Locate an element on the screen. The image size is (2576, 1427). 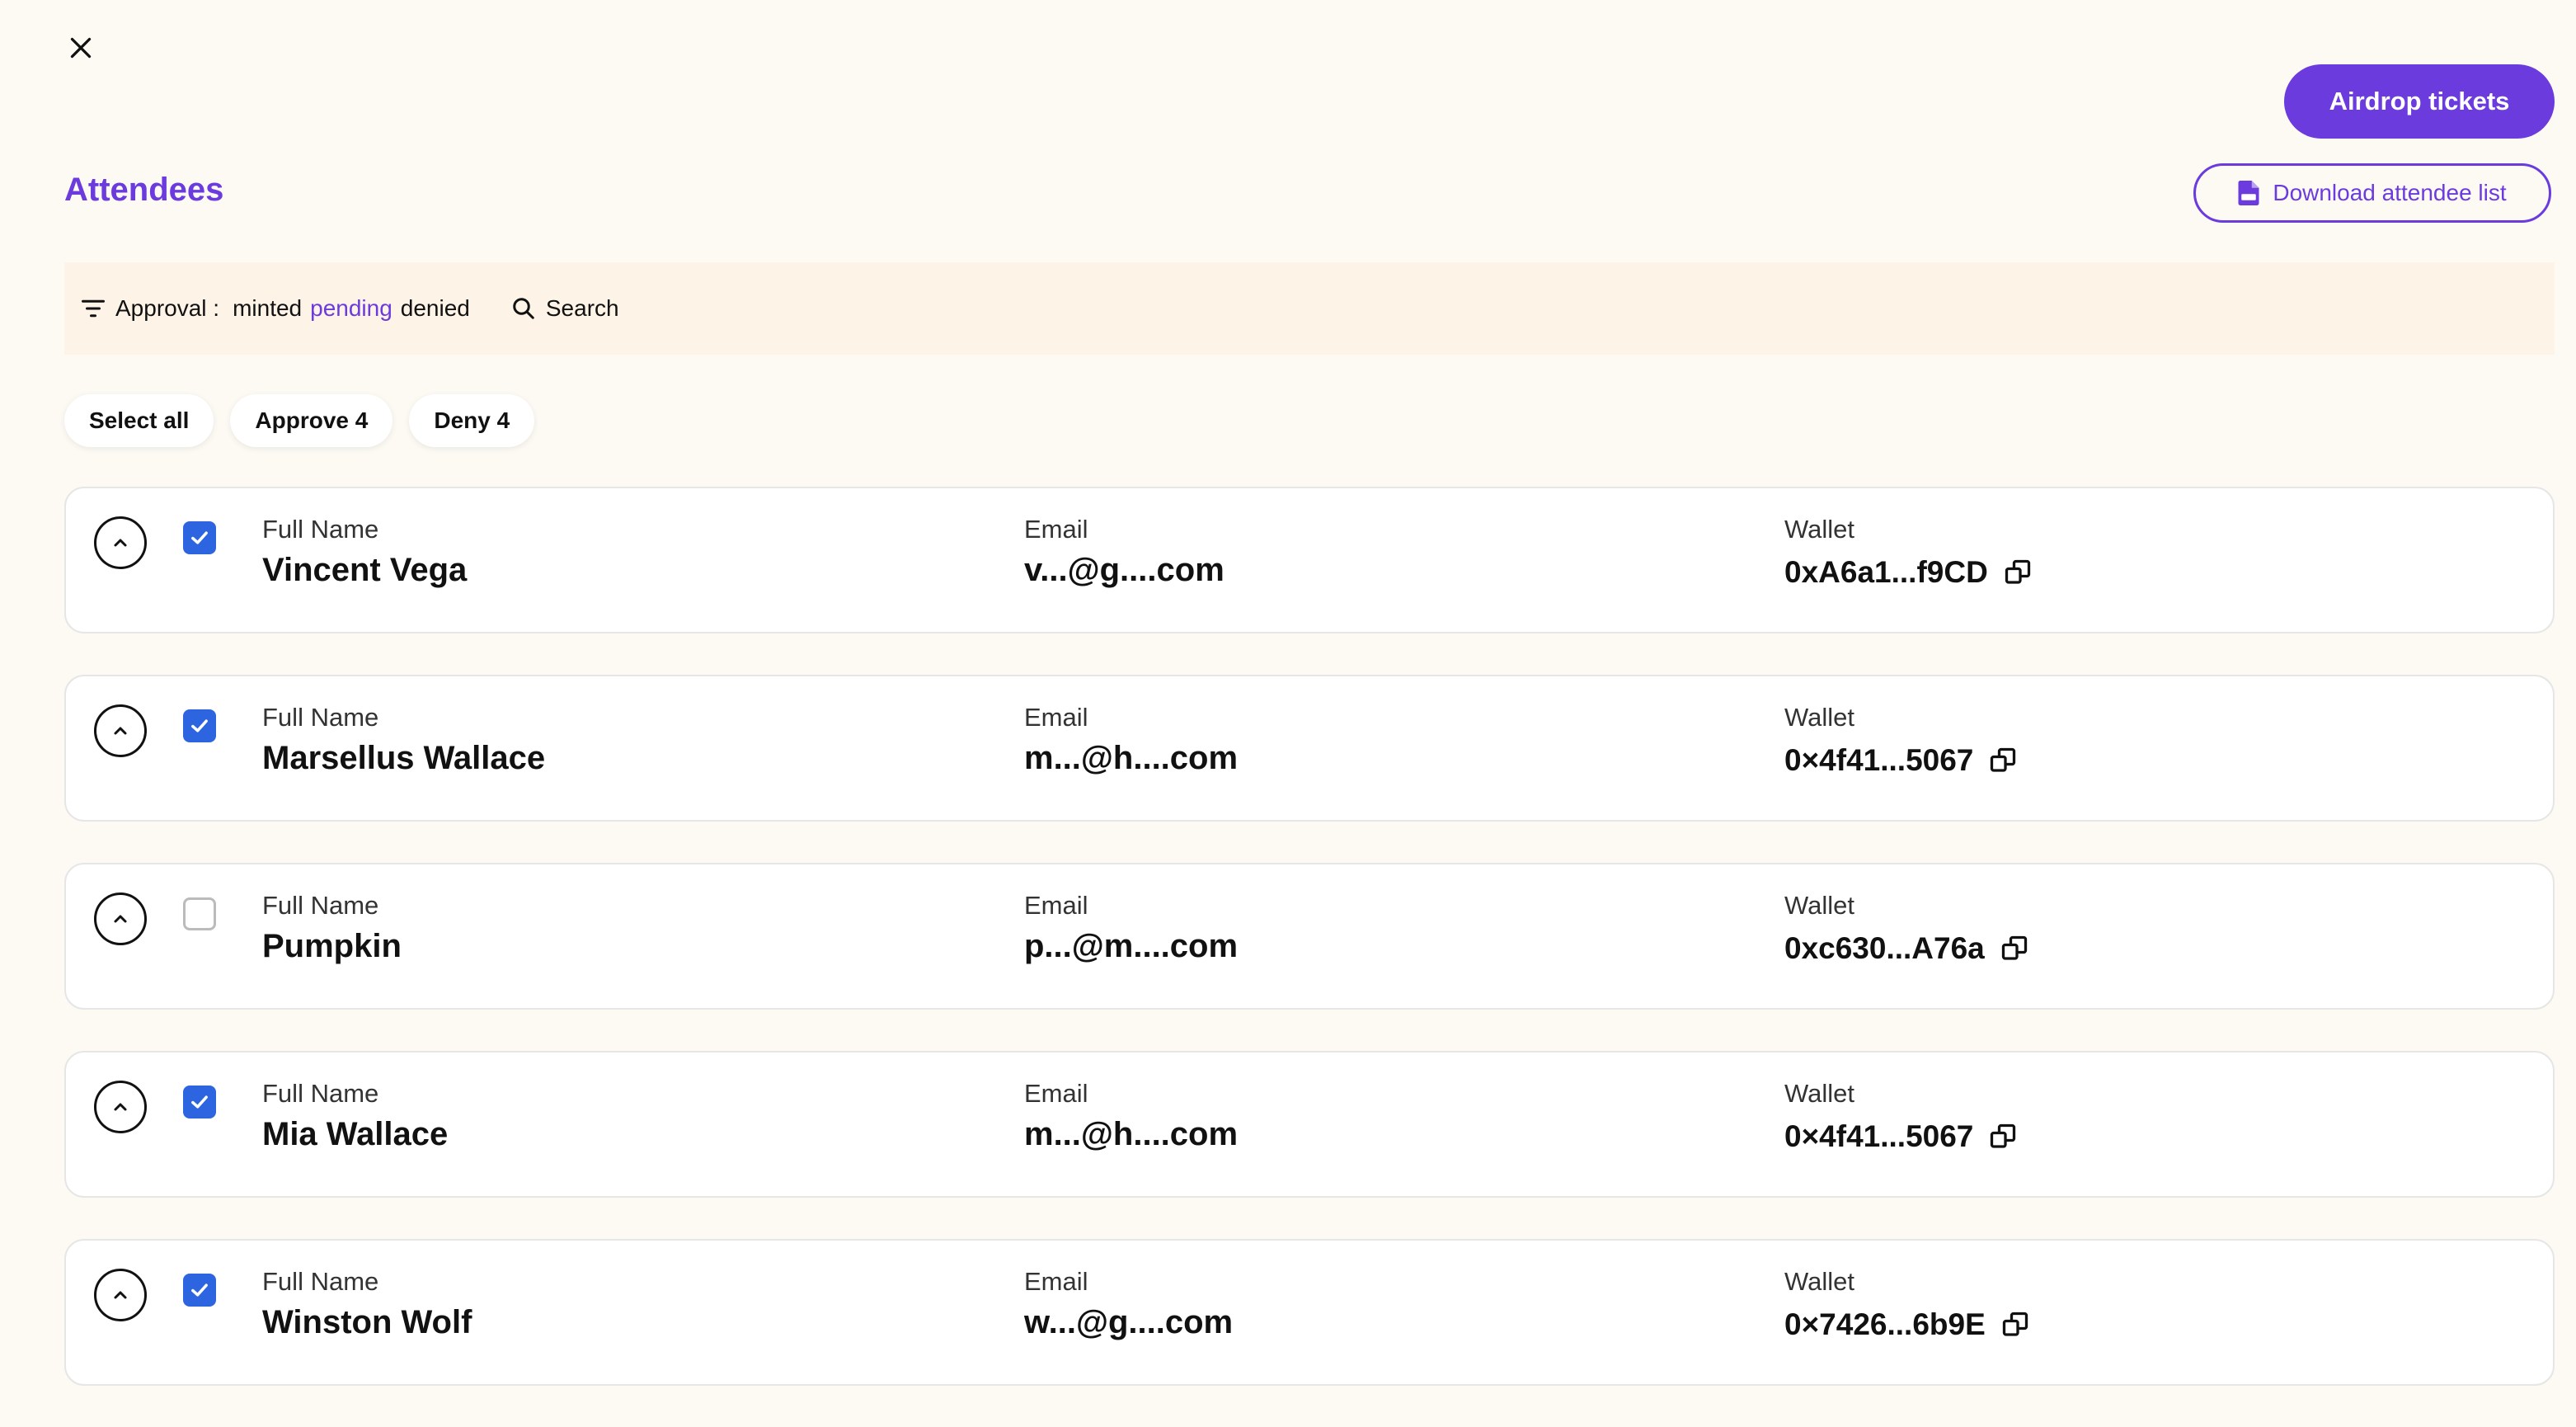
approve-button: Approve 4 is located at coordinates (311, 420).